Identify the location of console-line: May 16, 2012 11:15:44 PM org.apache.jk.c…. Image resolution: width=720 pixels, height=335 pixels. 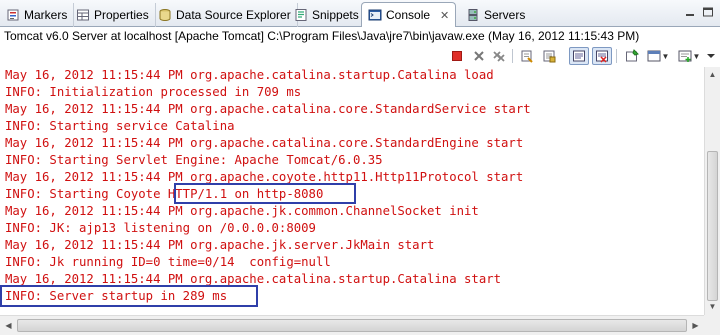
(242, 211).